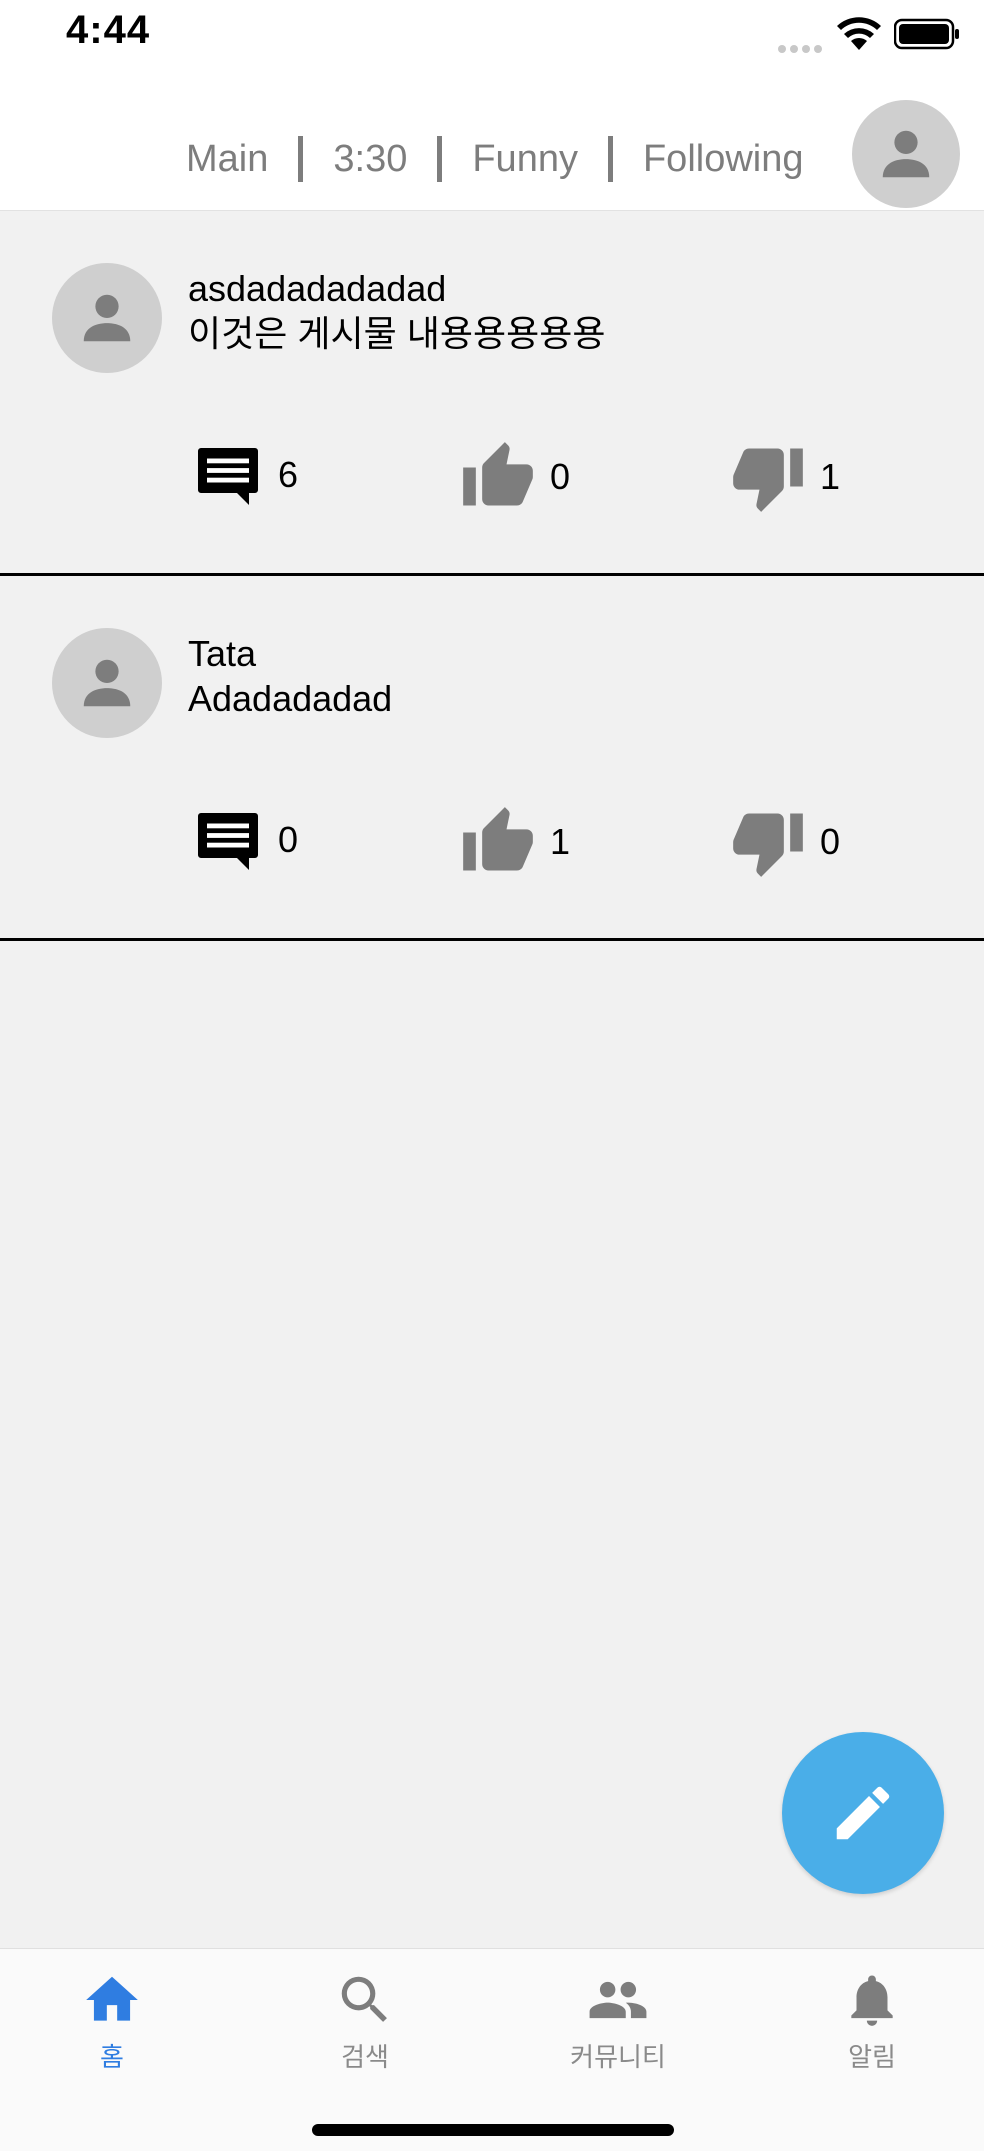 The width and height of the screenshot is (984, 2151). I want to click on nav-home-label: 홈, so click(112, 2058).